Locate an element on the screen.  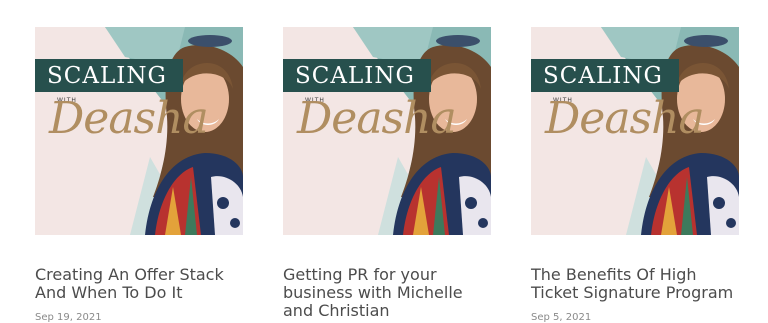
post-date: Sep 19, 2021 is located at coordinates (68, 317).